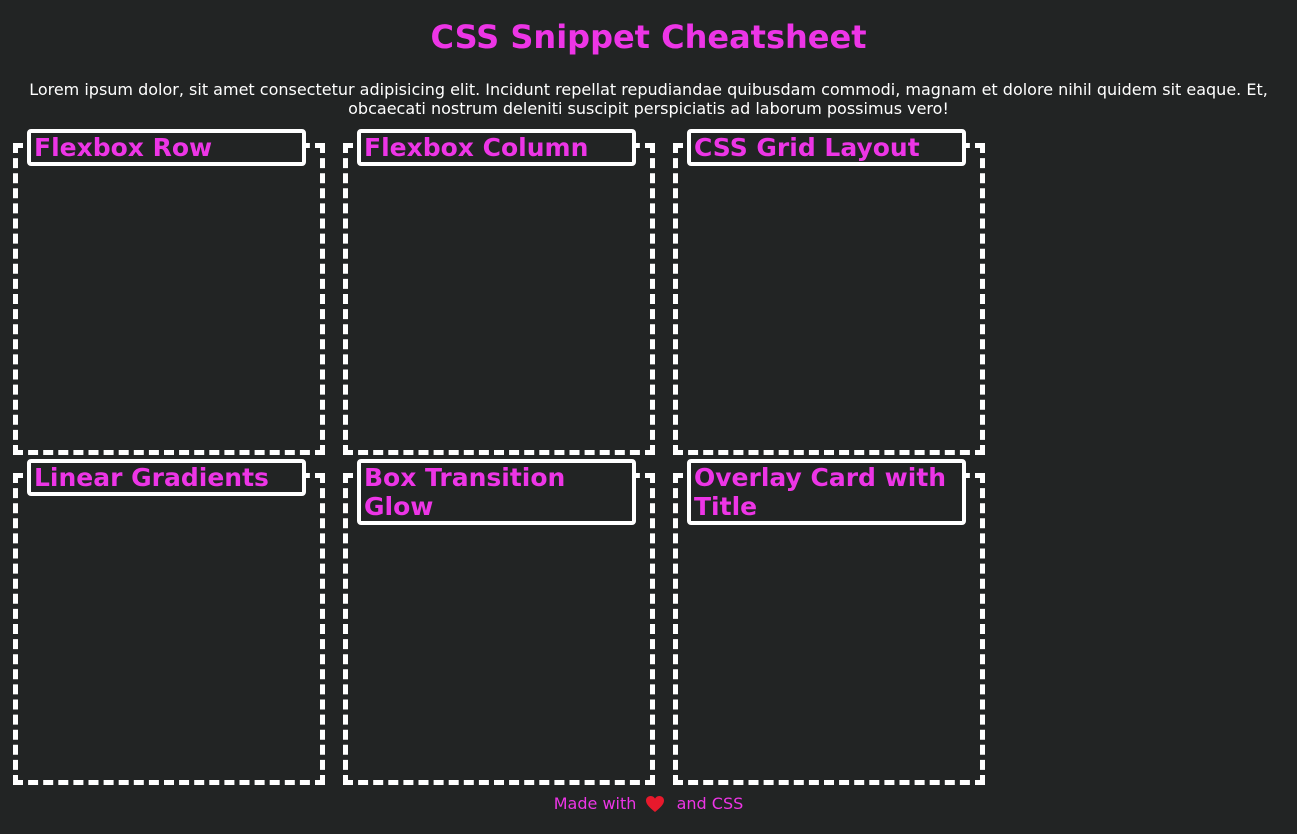 Image resolution: width=1297 pixels, height=834 pixels. Describe the element at coordinates (829, 622) in the screenshot. I see `card-overlay-card-with-title: Overlay Card with Title` at that location.